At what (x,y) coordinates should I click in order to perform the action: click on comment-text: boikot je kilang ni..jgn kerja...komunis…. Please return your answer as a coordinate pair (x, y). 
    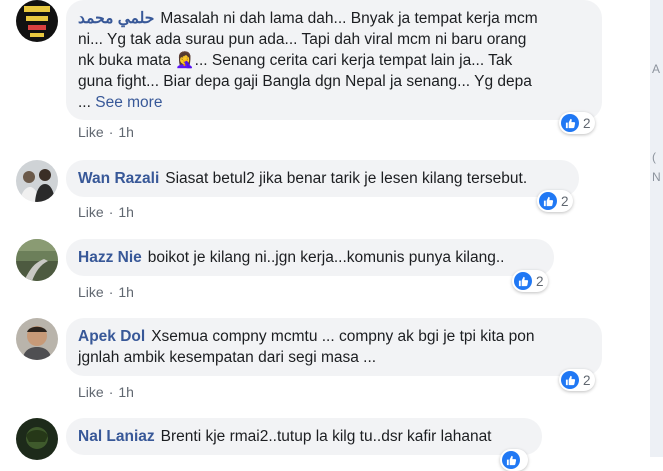
    Looking at the image, I should click on (326, 257).